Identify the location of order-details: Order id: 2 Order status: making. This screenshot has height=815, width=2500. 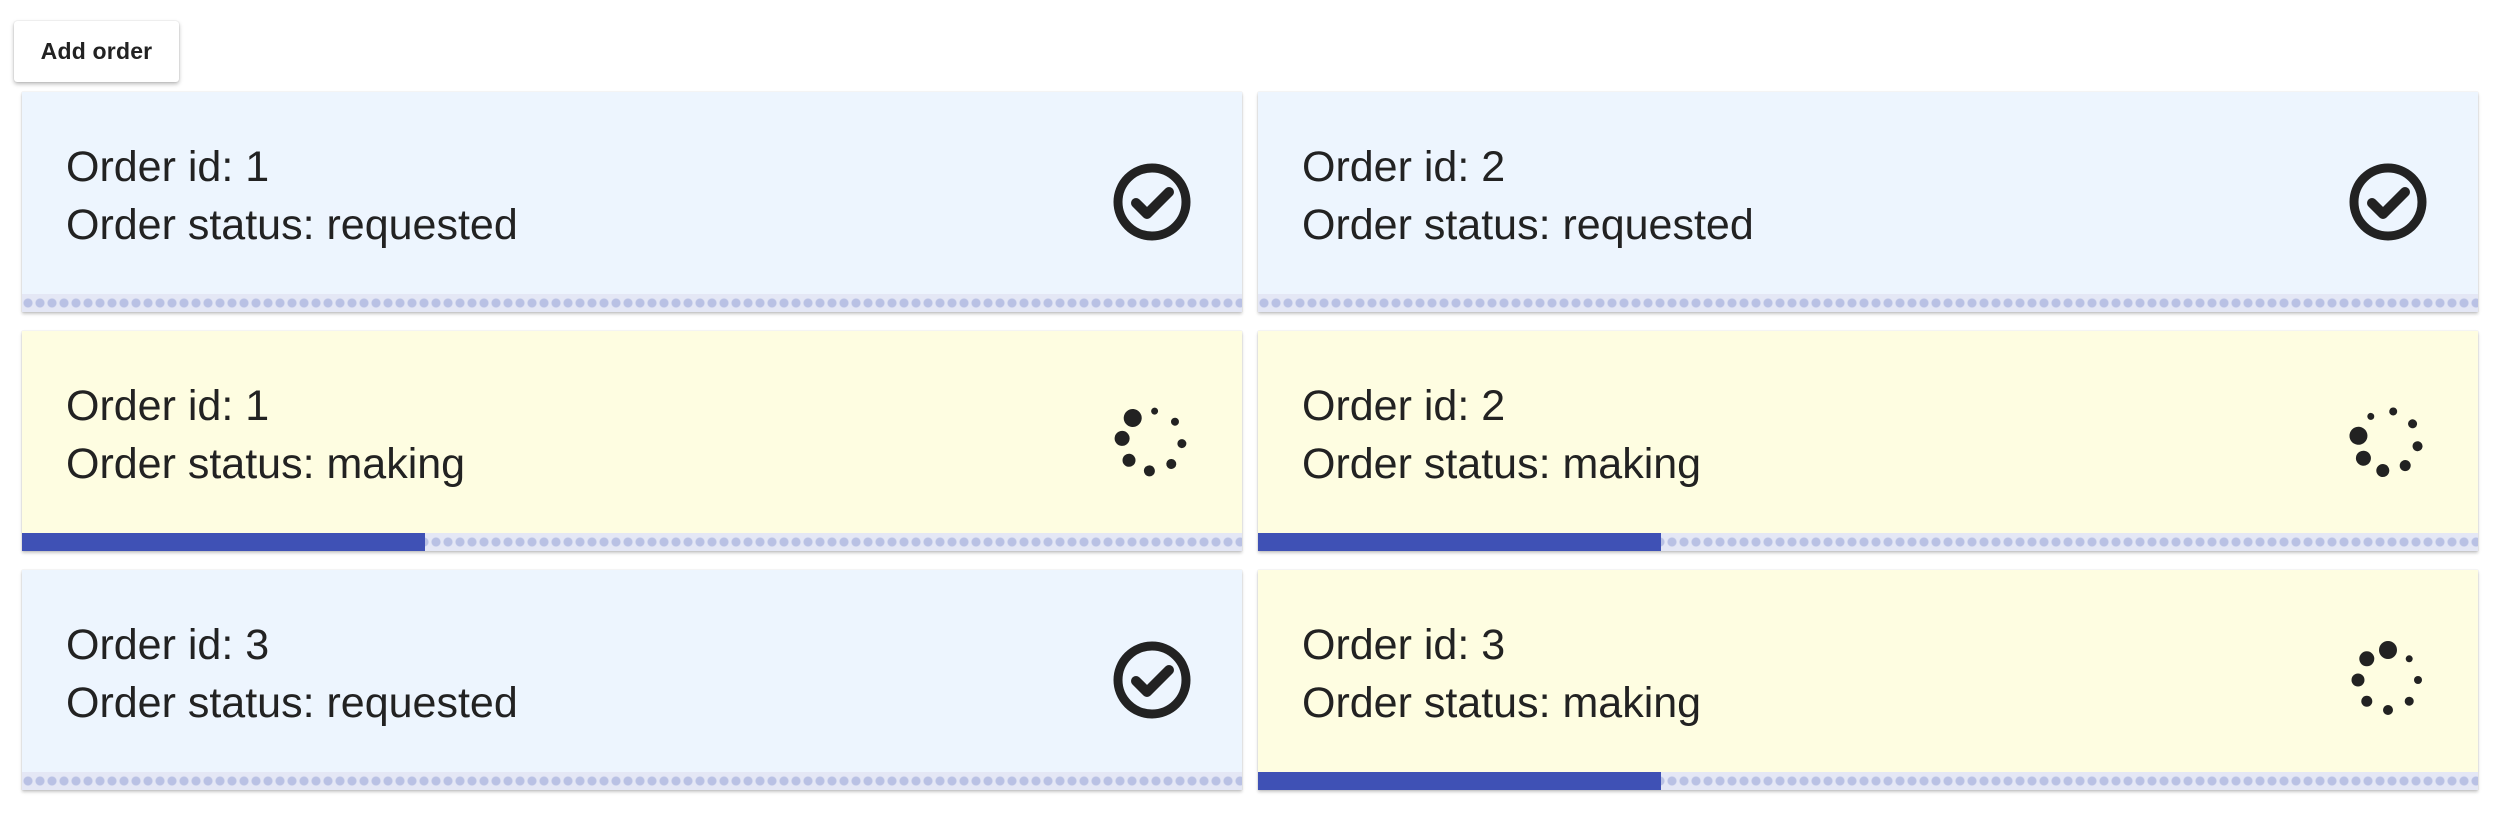
(1501, 435).